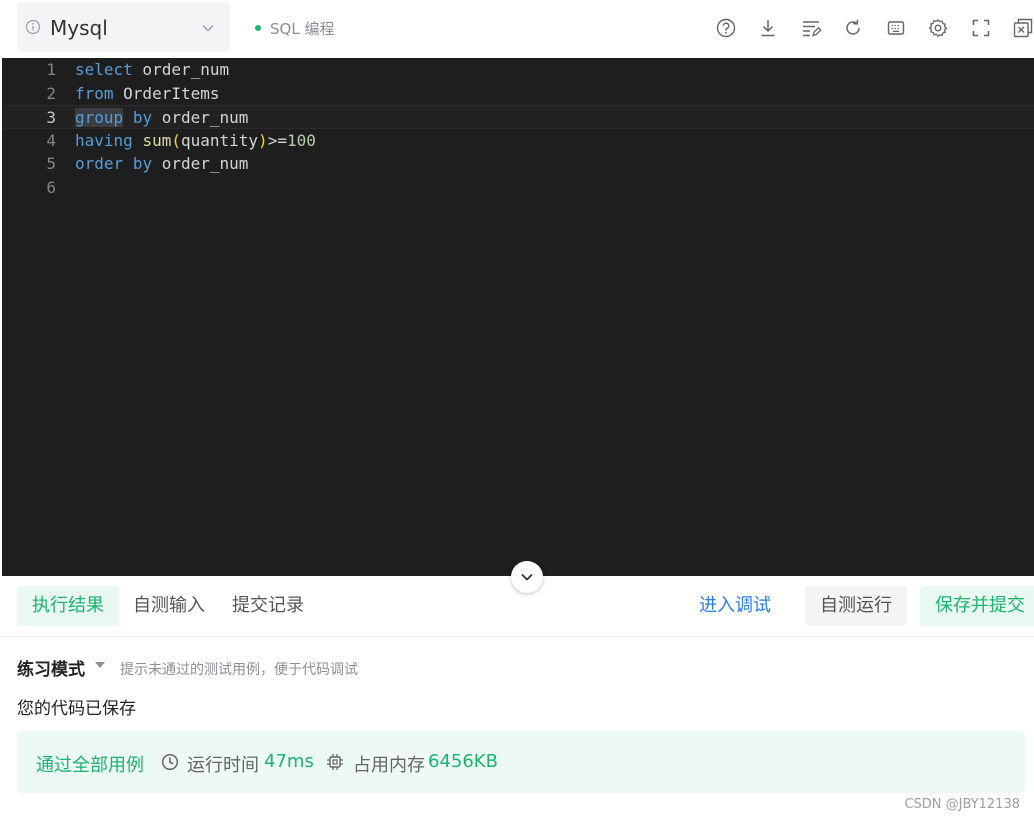 This screenshot has height=820, width=1034. I want to click on line-number: 3, so click(51, 118).